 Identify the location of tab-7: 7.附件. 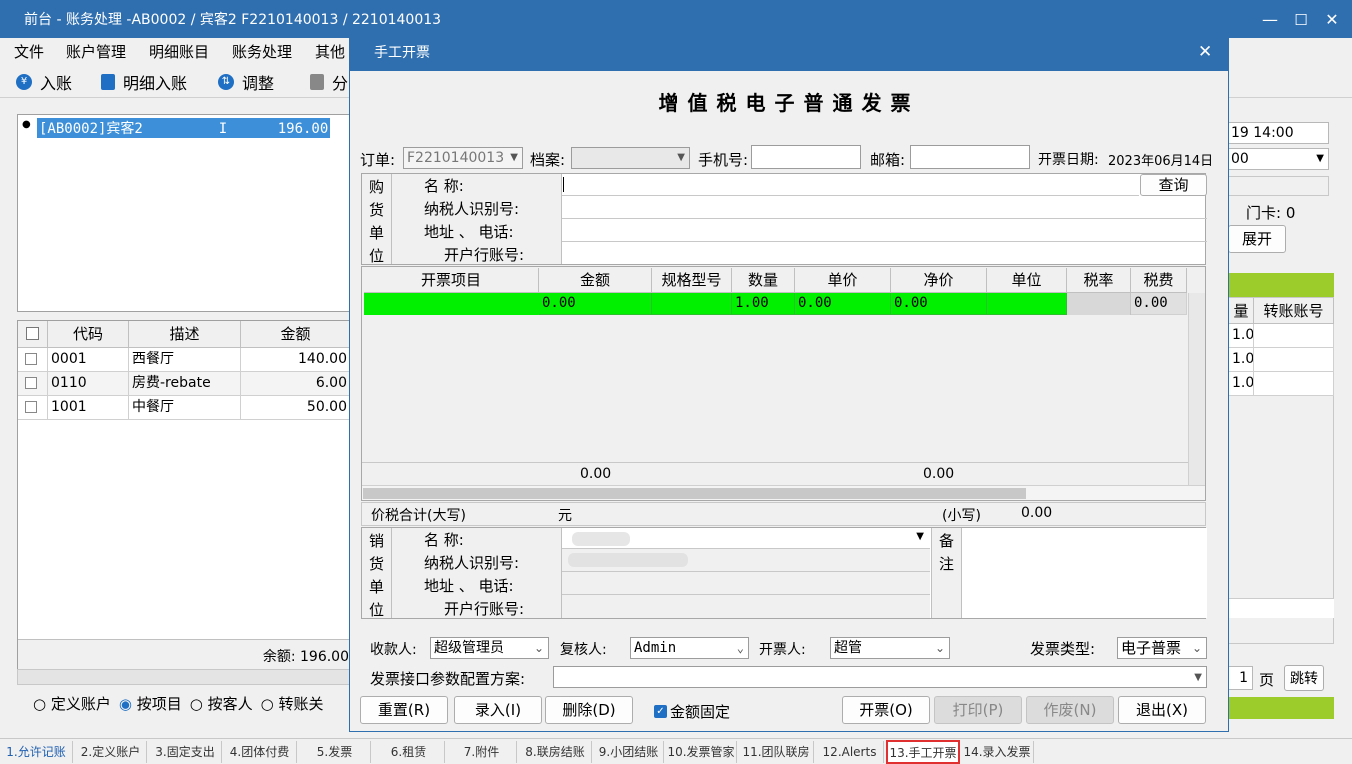
(482, 752).